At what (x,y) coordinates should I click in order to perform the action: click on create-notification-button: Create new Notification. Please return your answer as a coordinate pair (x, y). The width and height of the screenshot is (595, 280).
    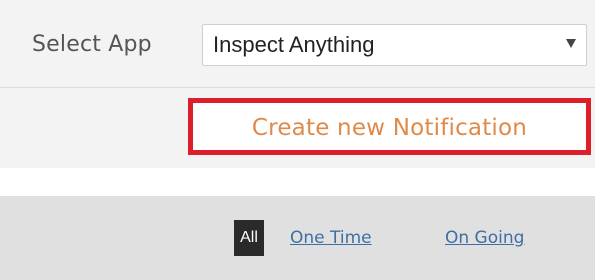
    Looking at the image, I should click on (389, 126).